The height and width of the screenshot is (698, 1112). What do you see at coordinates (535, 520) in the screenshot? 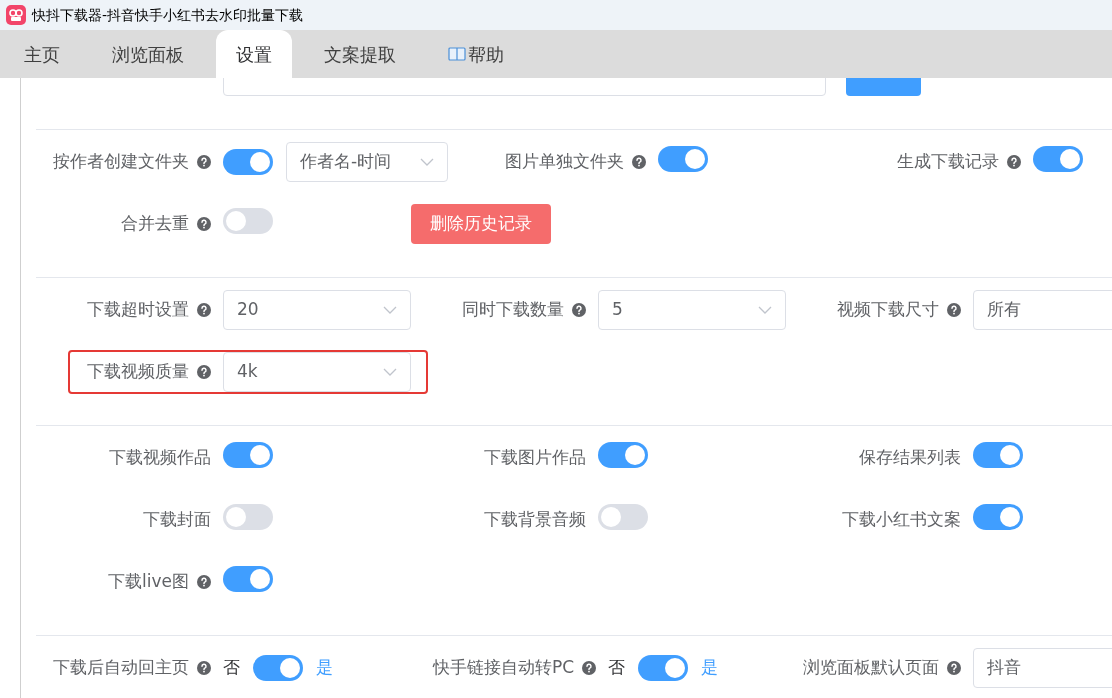
I see `setting-label: 下载背景音频` at bounding box center [535, 520].